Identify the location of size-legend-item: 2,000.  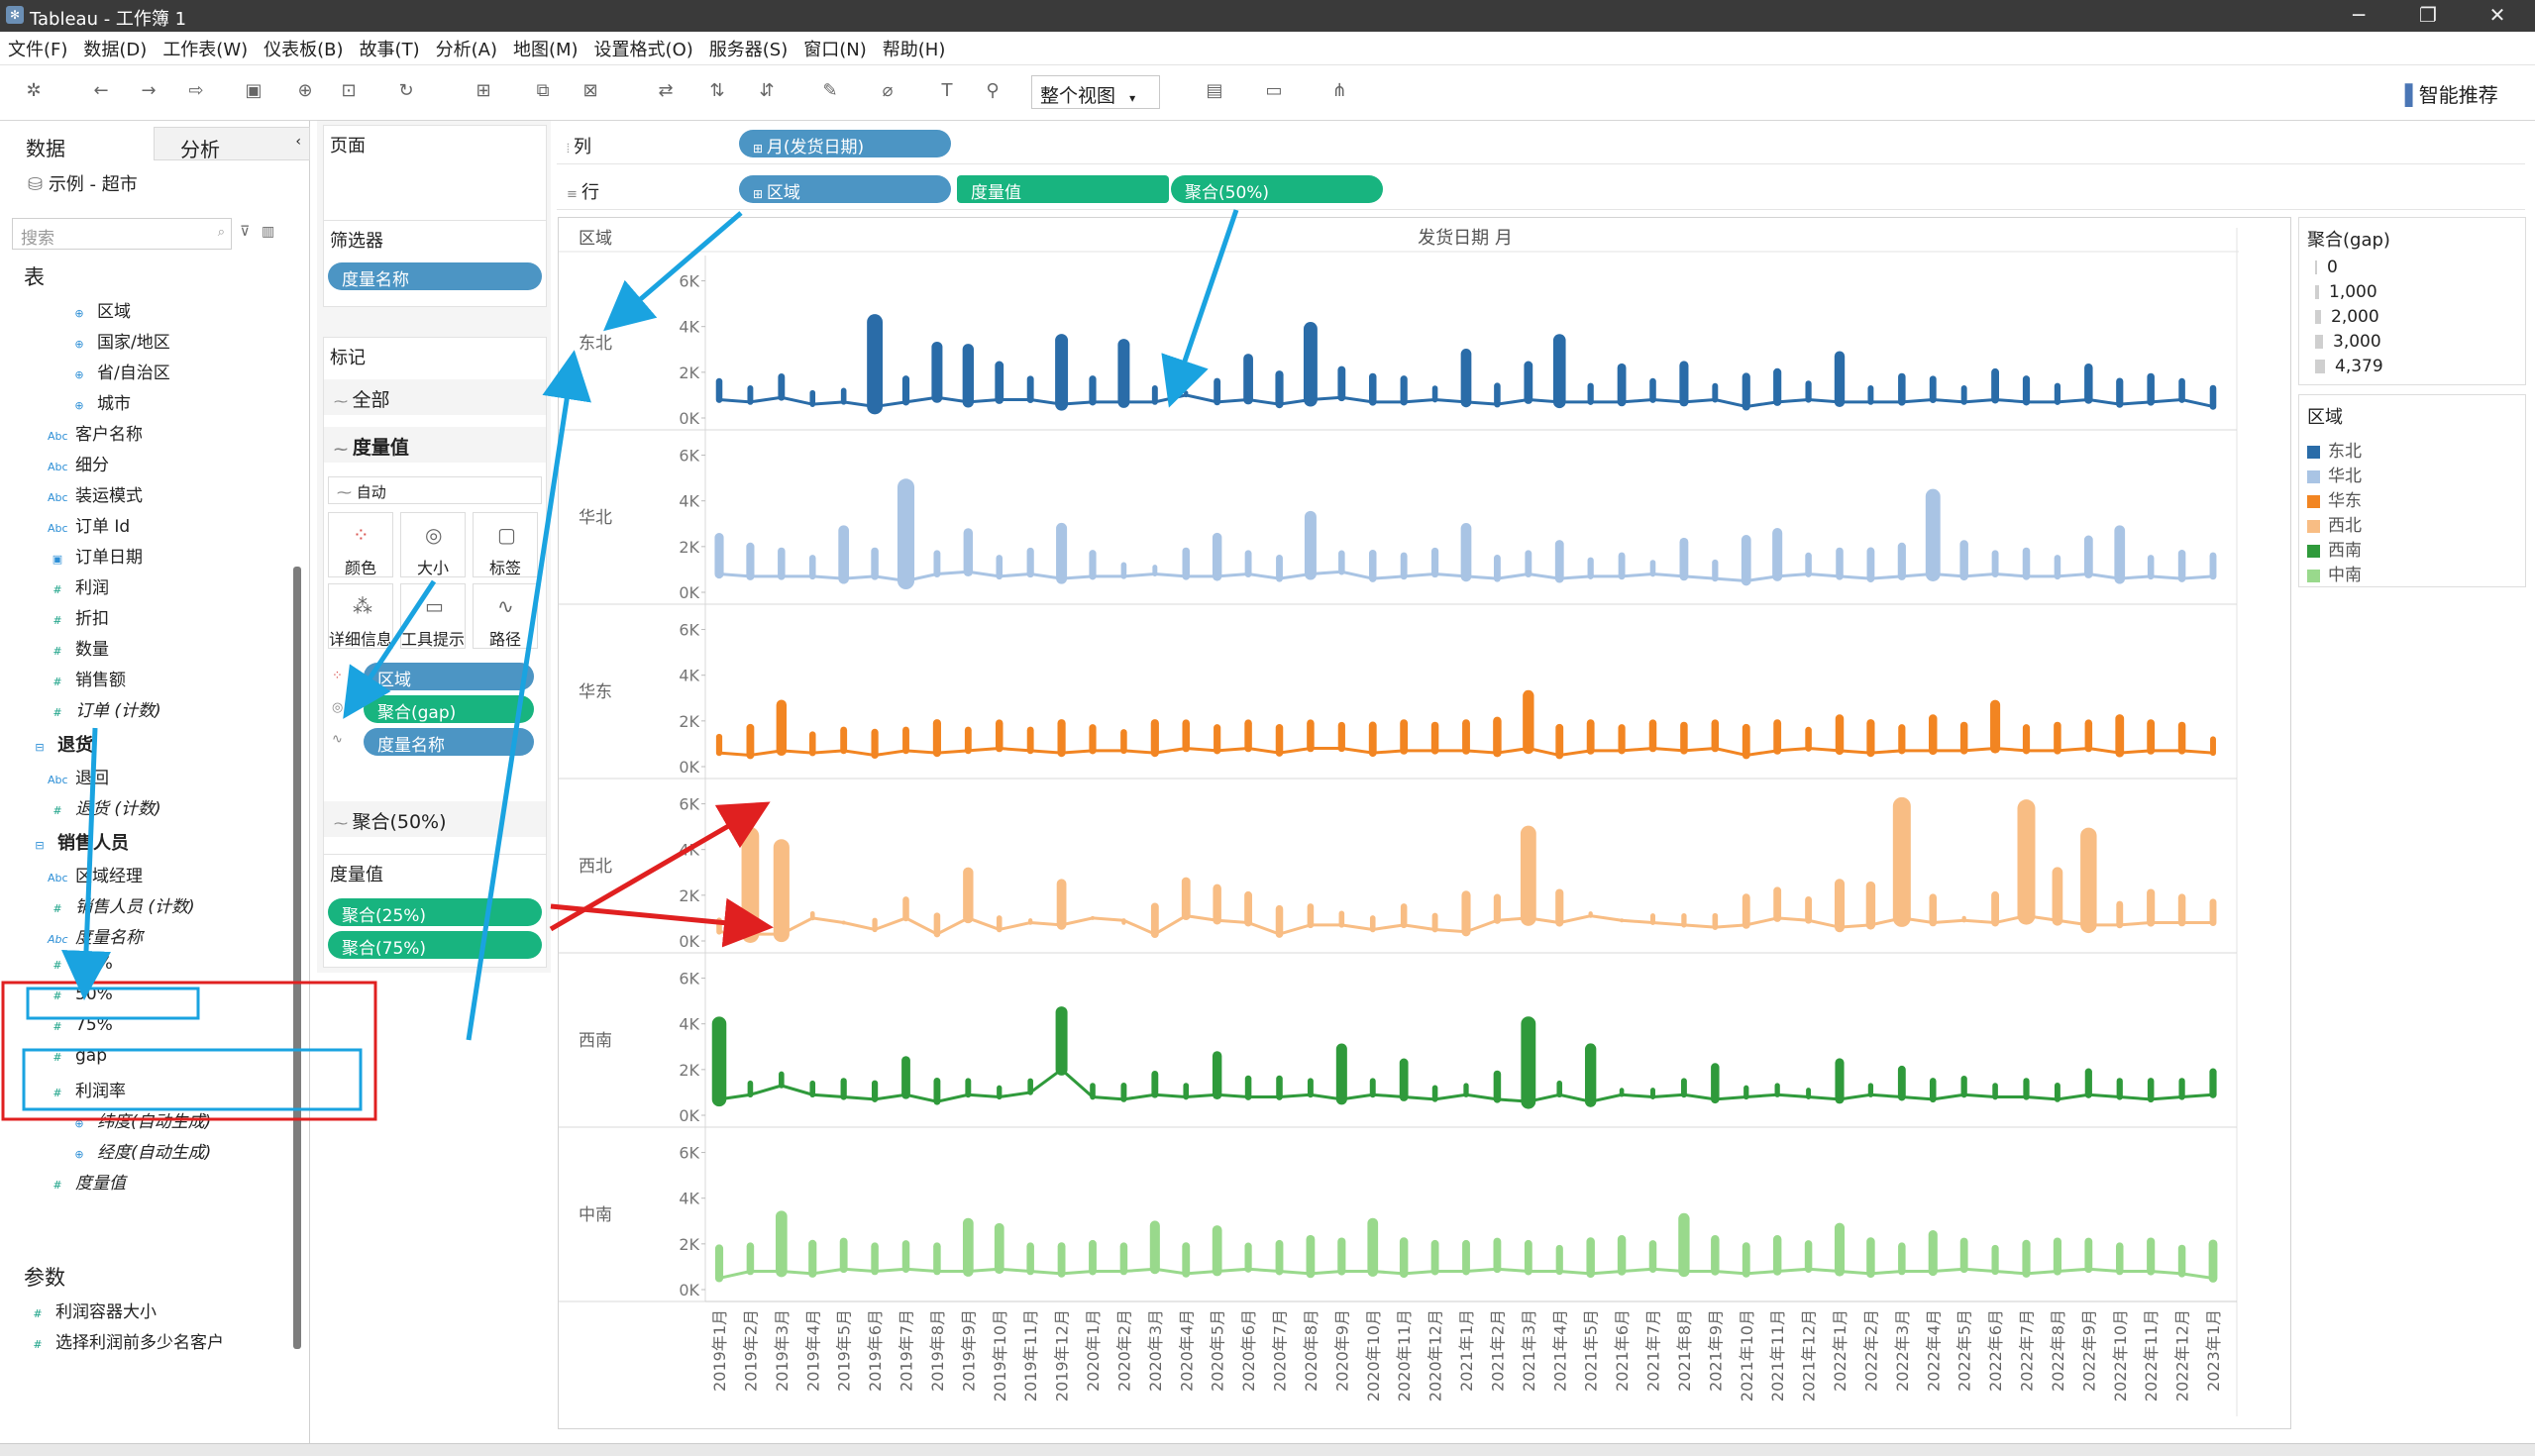
(2347, 317).